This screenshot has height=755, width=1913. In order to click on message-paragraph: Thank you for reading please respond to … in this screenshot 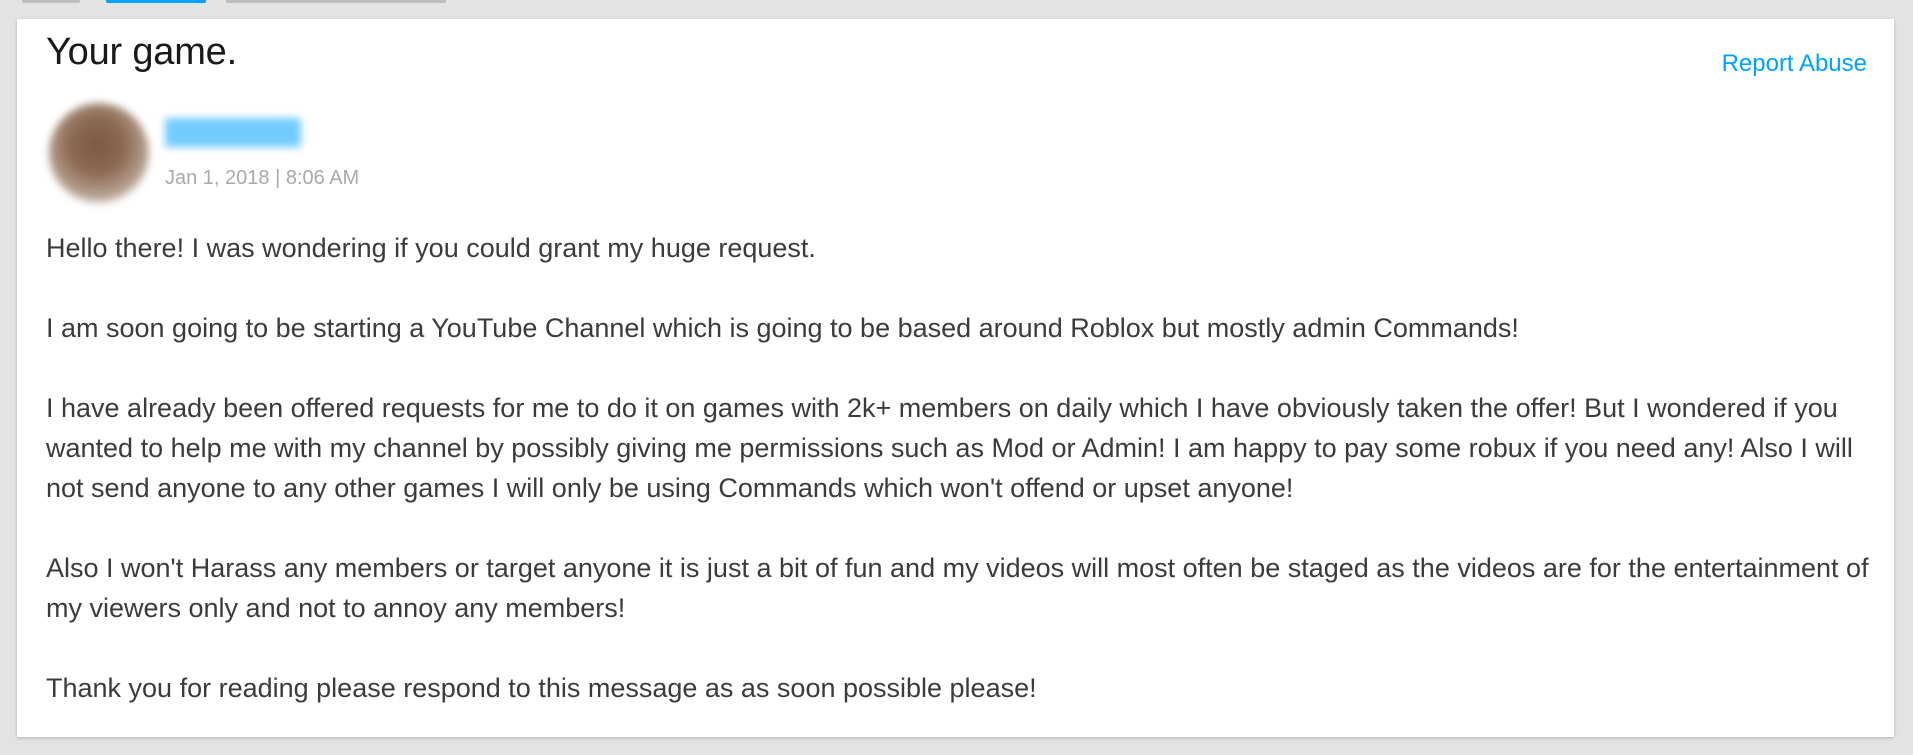, I will do `click(541, 688)`.